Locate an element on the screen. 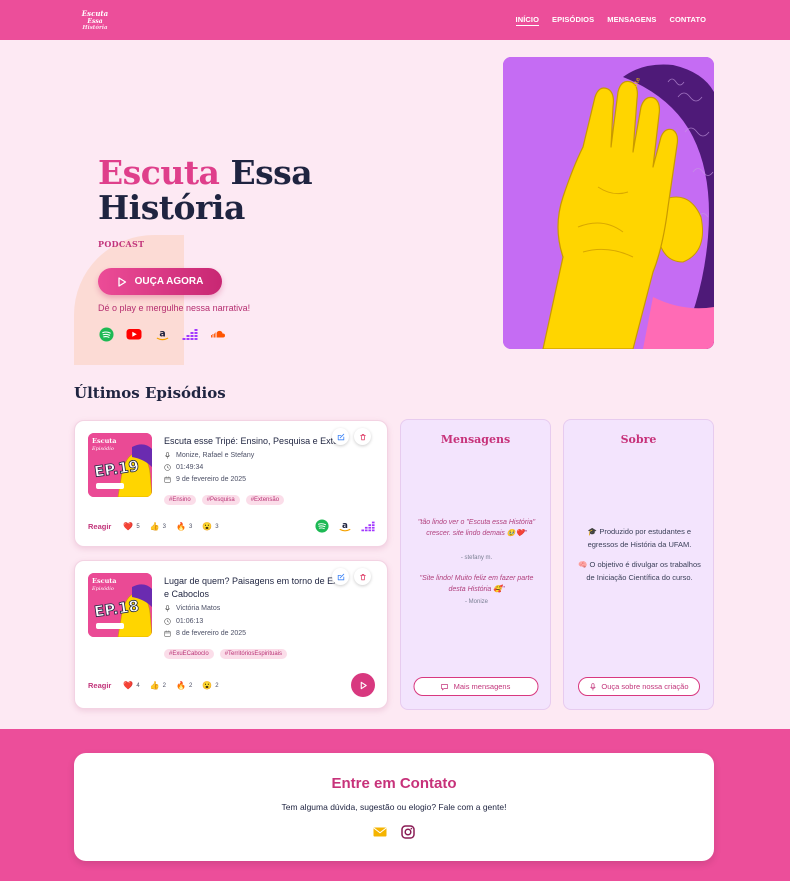 Image resolution: width=790 pixels, height=881 pixels. play-icon is located at coordinates (121, 281).